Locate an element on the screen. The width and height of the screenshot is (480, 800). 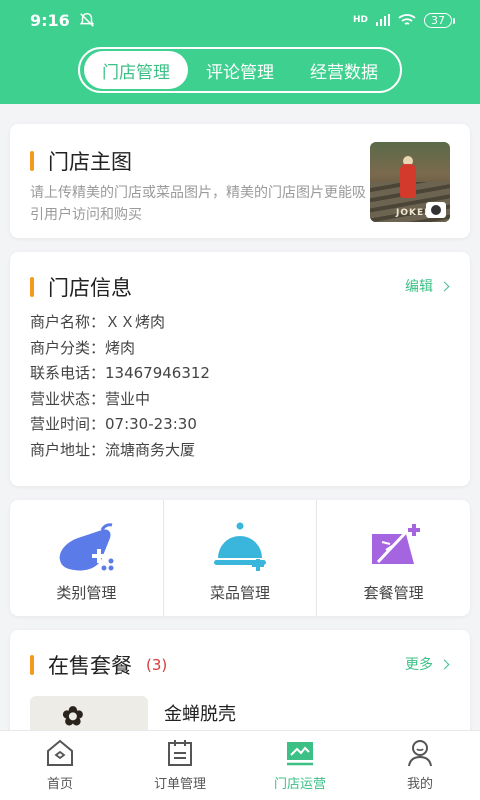
profile-icon is located at coordinates (420, 753).